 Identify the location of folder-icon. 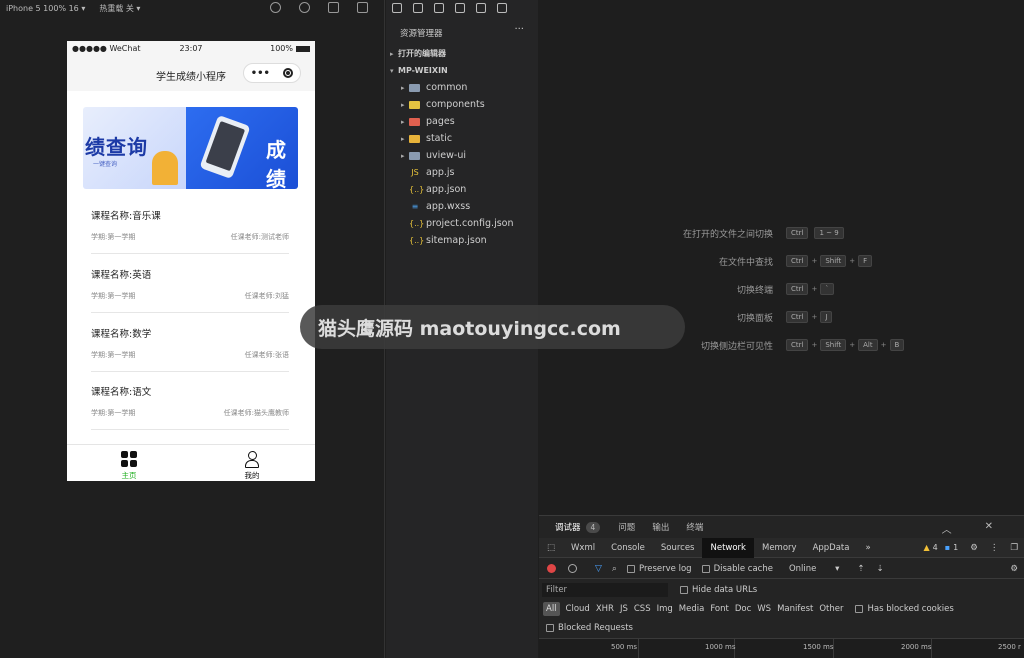
(414, 87).